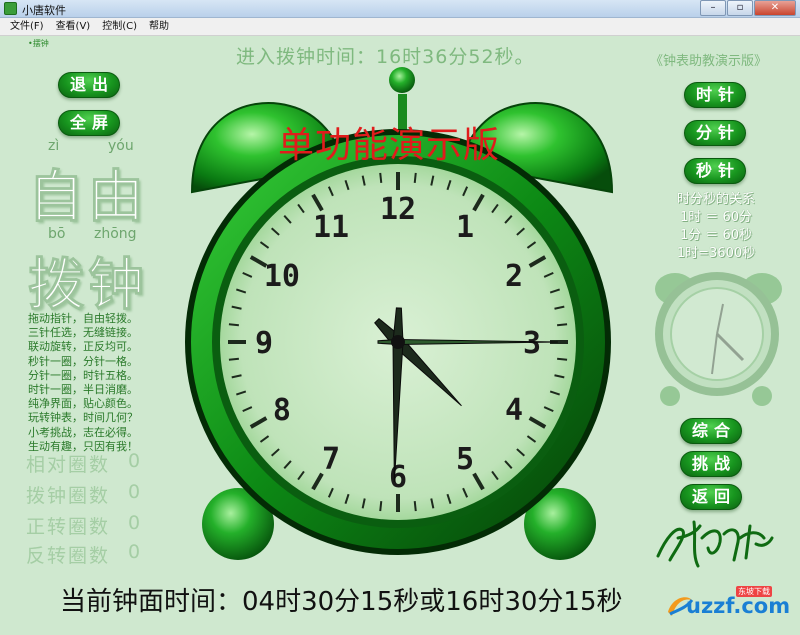  Describe the element at coordinates (711, 497) in the screenshot. I see `back-button: 返回` at that location.